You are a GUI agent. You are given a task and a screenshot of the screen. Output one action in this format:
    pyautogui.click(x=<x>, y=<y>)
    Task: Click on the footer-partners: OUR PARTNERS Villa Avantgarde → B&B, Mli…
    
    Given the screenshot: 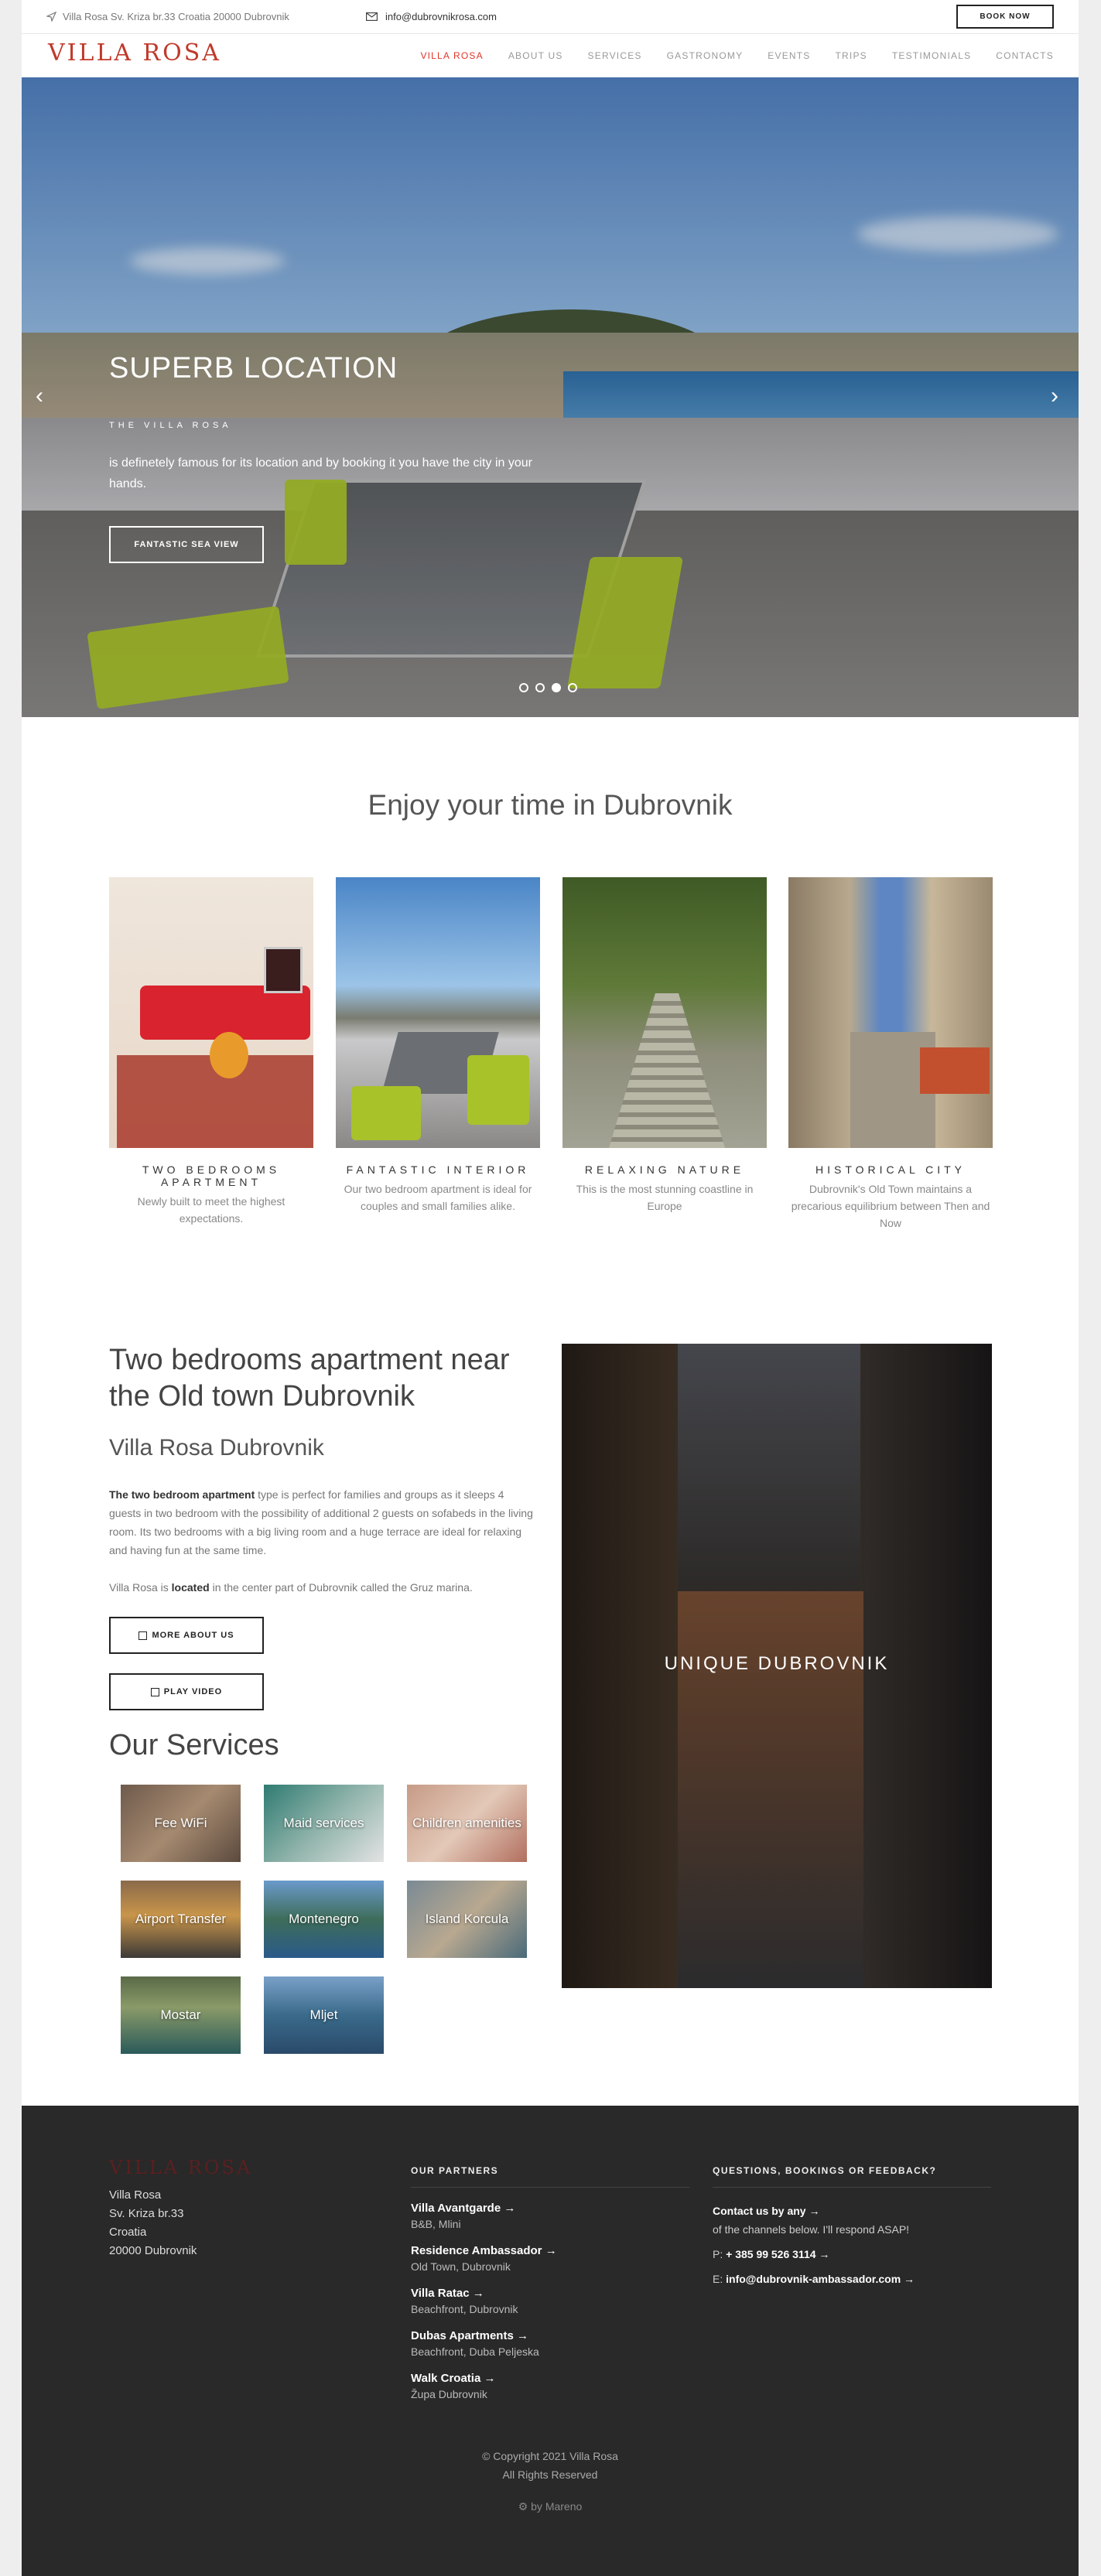 What is the action you would take?
    pyautogui.click(x=550, y=2282)
    